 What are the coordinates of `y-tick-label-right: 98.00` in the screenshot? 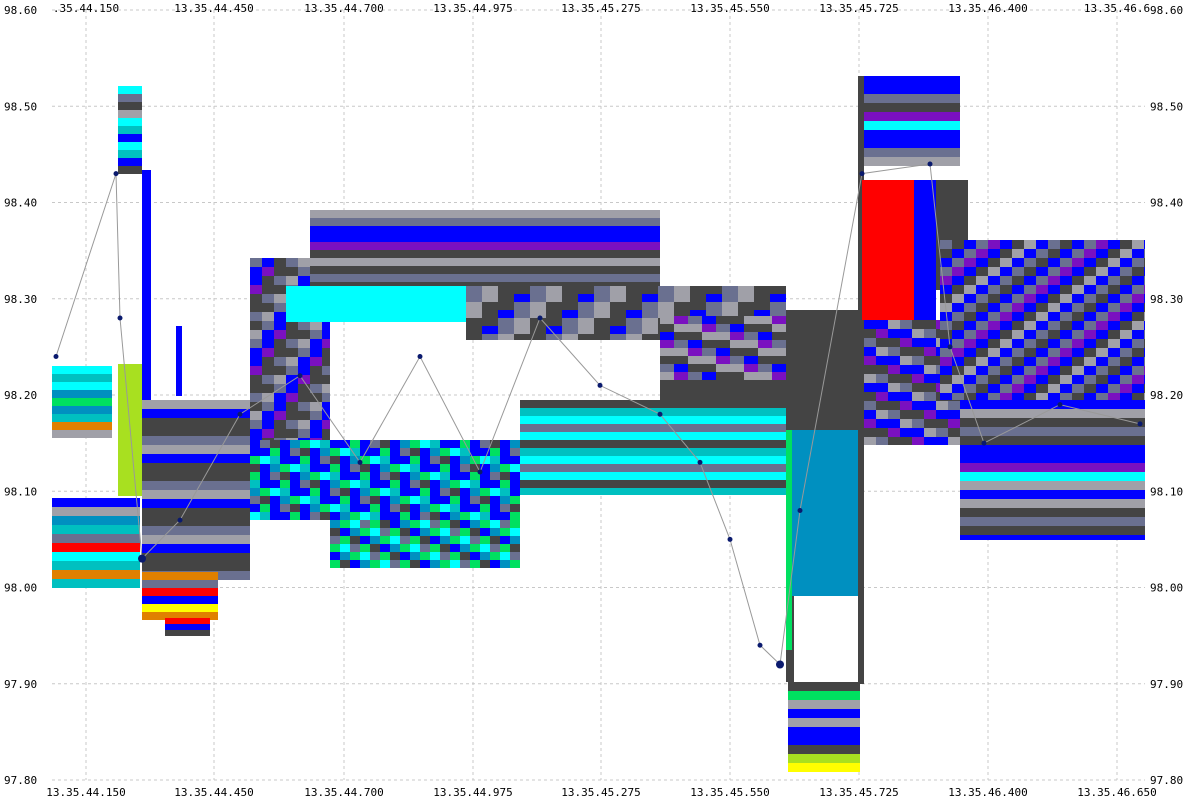 It's located at (1166, 588).